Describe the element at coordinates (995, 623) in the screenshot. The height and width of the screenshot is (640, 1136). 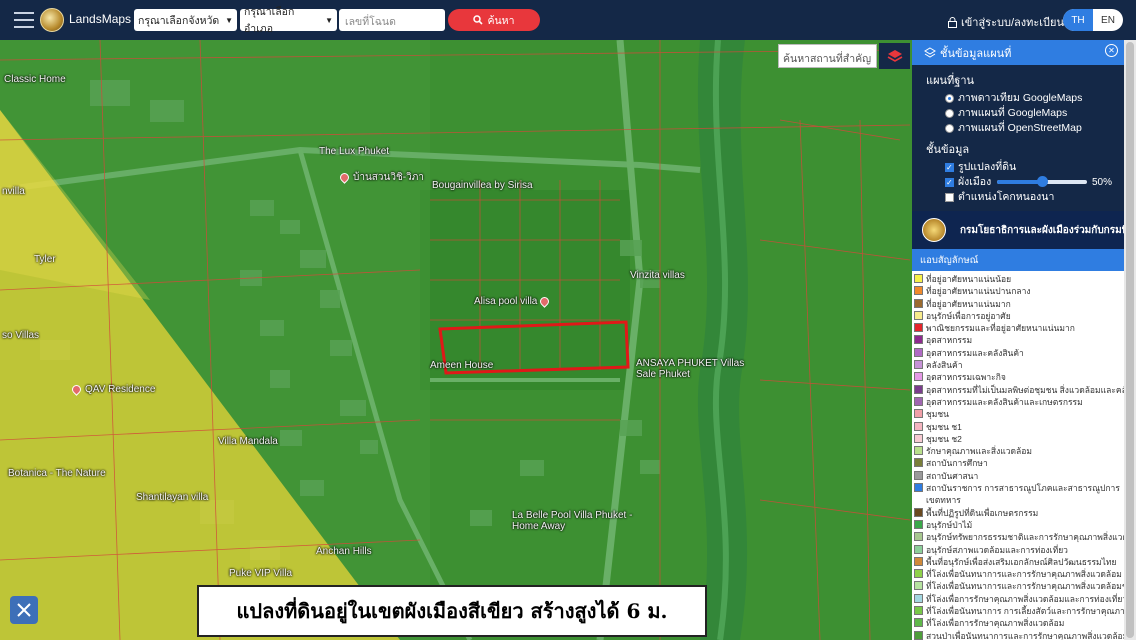
I see `legend-label: ที่โล่งเพื่อการรักษาคุณภาพสิ่งแวดล้อม` at that location.